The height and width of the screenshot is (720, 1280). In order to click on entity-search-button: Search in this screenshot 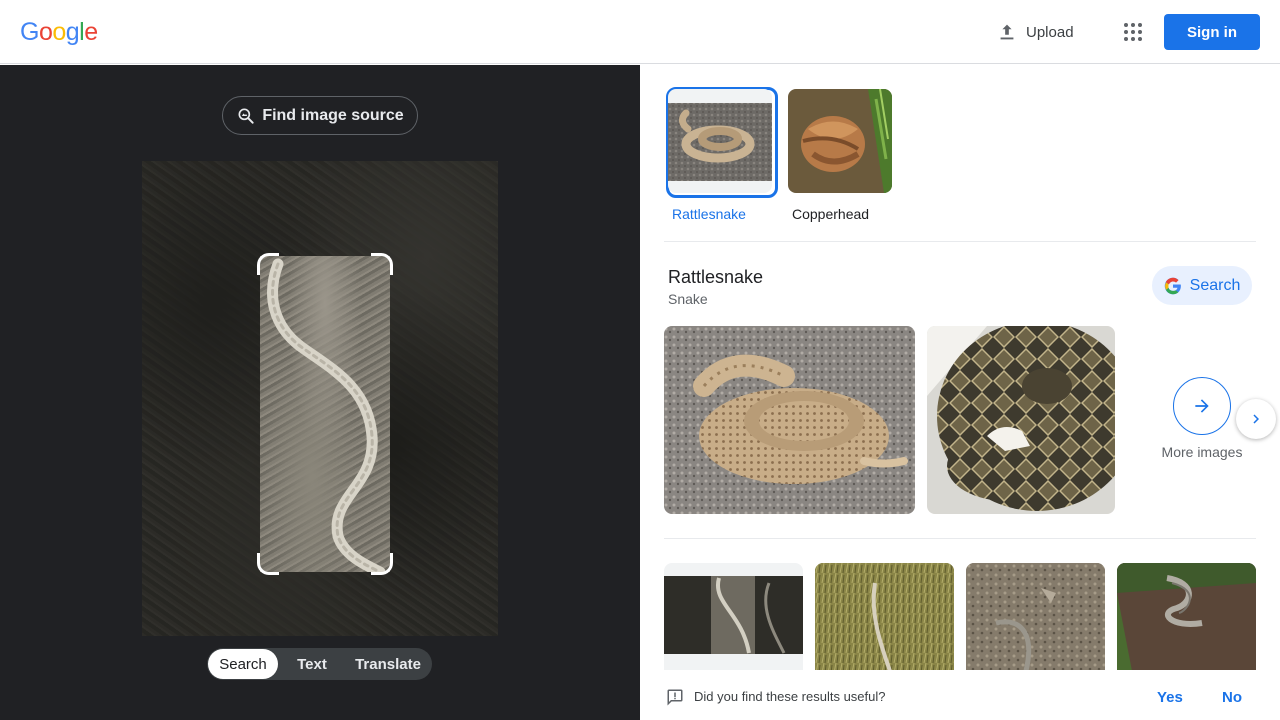, I will do `click(1202, 285)`.